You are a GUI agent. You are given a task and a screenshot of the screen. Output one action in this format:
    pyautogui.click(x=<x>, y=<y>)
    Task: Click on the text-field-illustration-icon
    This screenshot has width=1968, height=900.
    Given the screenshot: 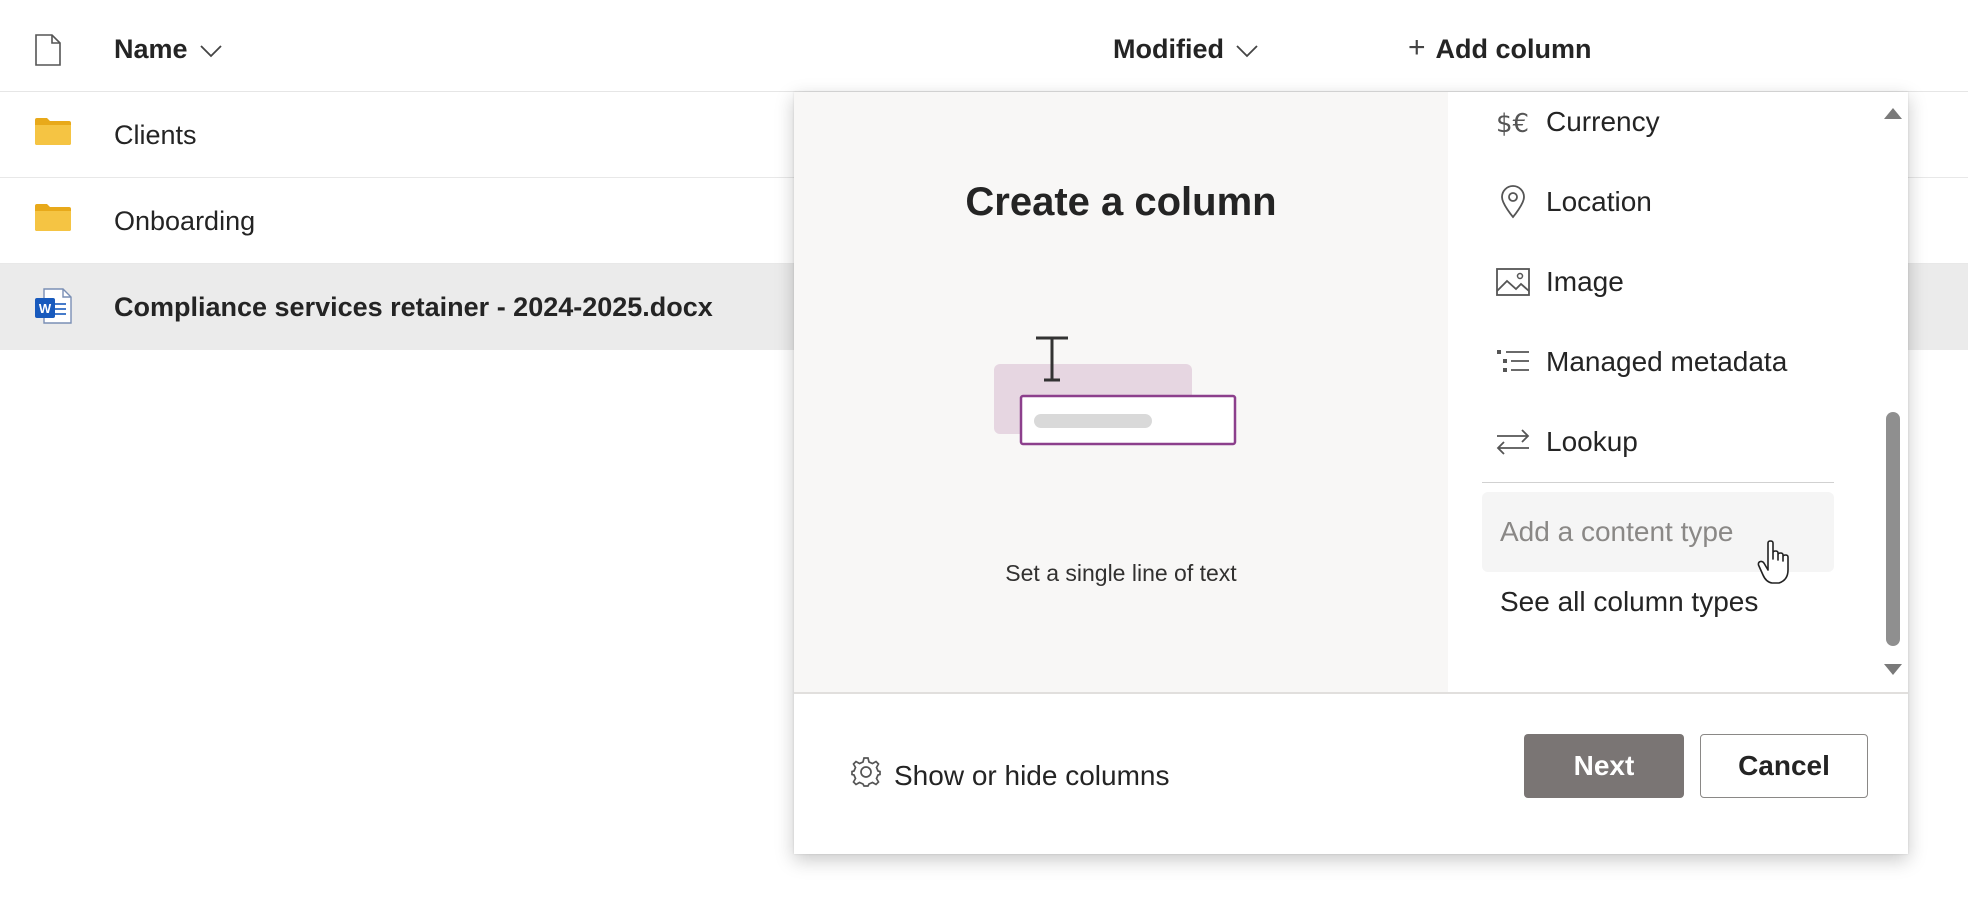 What is the action you would take?
    pyautogui.click(x=1119, y=399)
    